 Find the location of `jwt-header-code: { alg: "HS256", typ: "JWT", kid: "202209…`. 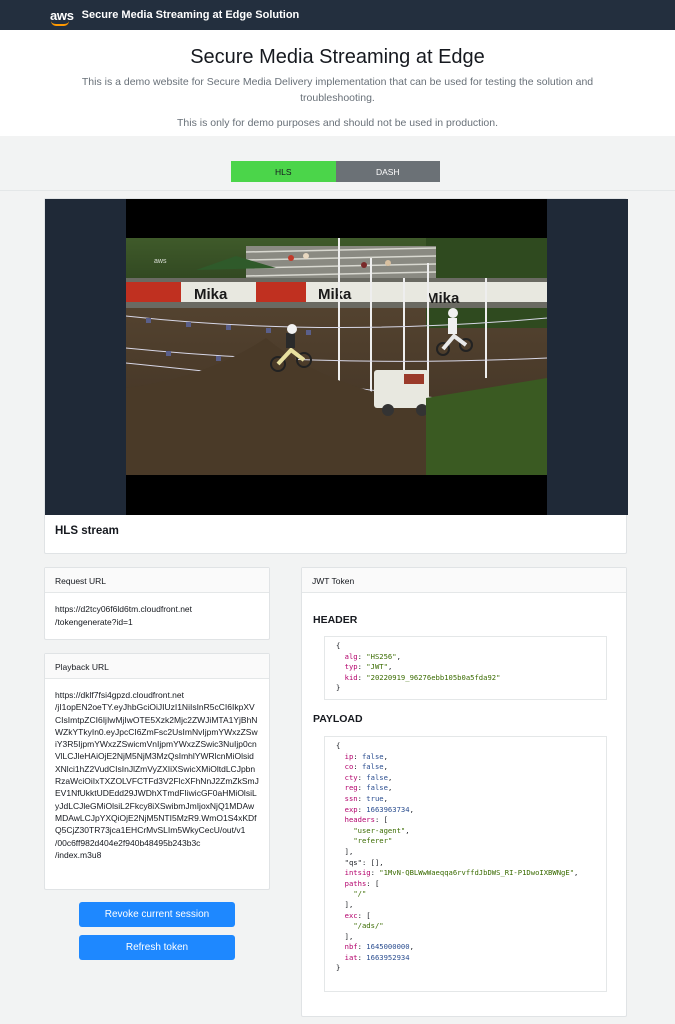

jwt-header-code: { alg: "HS256", typ: "JWT", kid: "202209… is located at coordinates (465, 668).